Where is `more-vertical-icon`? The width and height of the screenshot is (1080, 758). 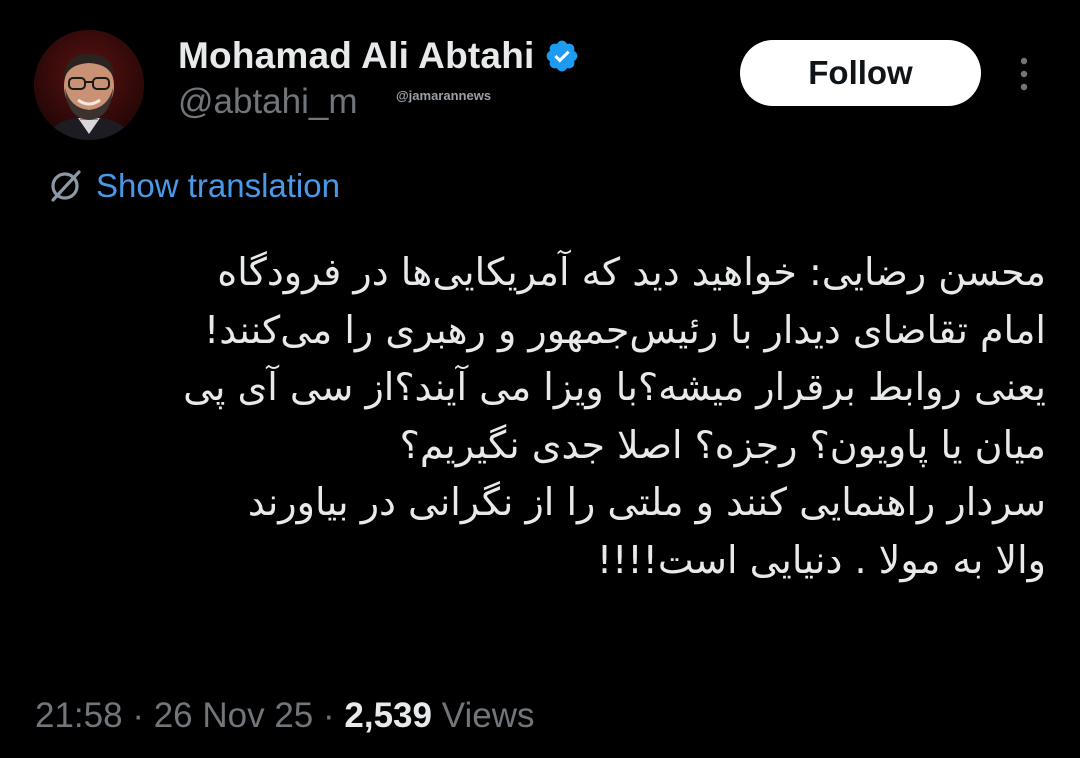
more-vertical-icon is located at coordinates (1024, 74).